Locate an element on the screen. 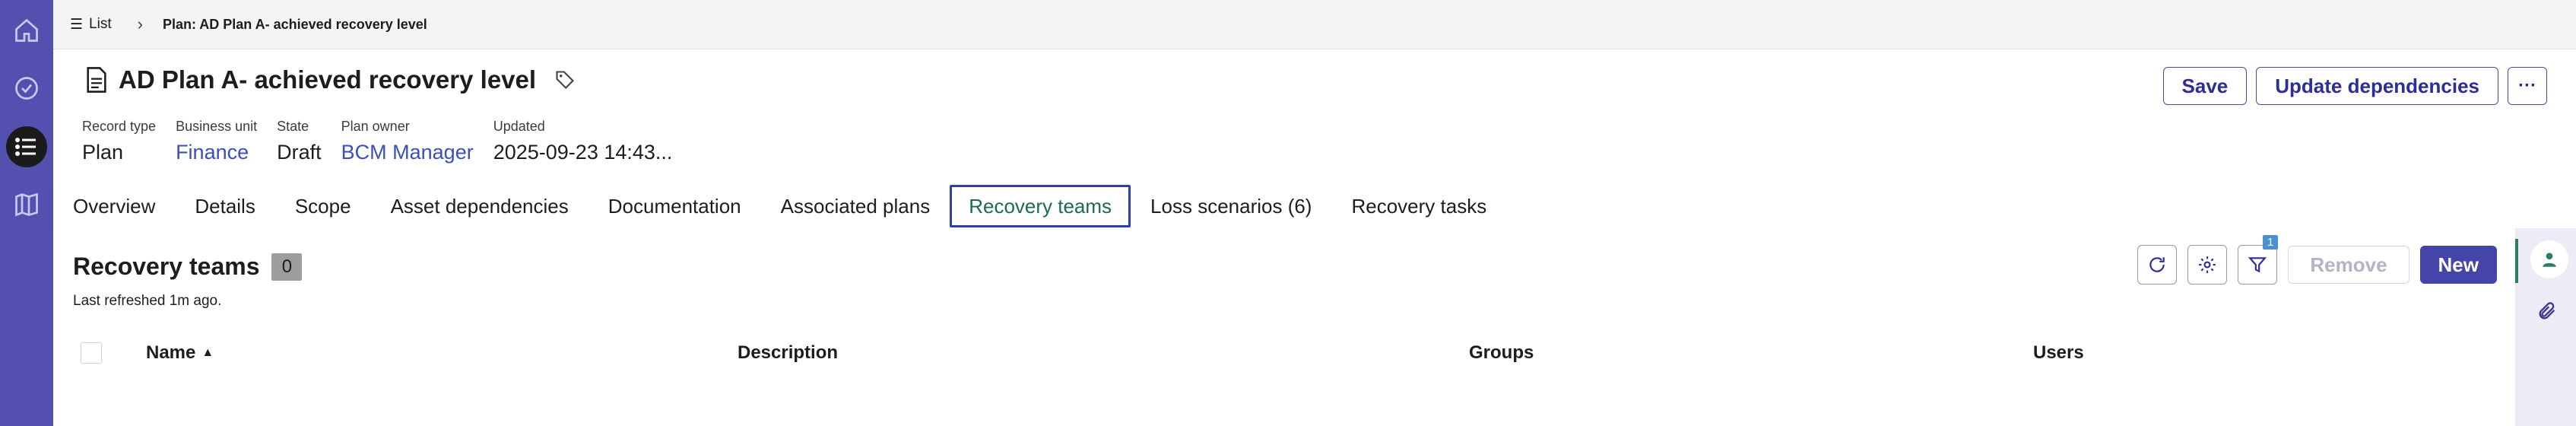 Image resolution: width=2576 pixels, height=426 pixels. tab-details: Details is located at coordinates (225, 206).